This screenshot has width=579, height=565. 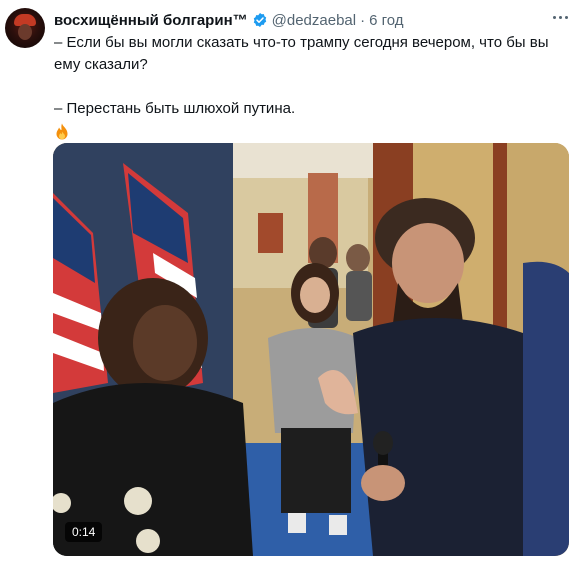 I want to click on avatar-face, so click(x=25, y=32).